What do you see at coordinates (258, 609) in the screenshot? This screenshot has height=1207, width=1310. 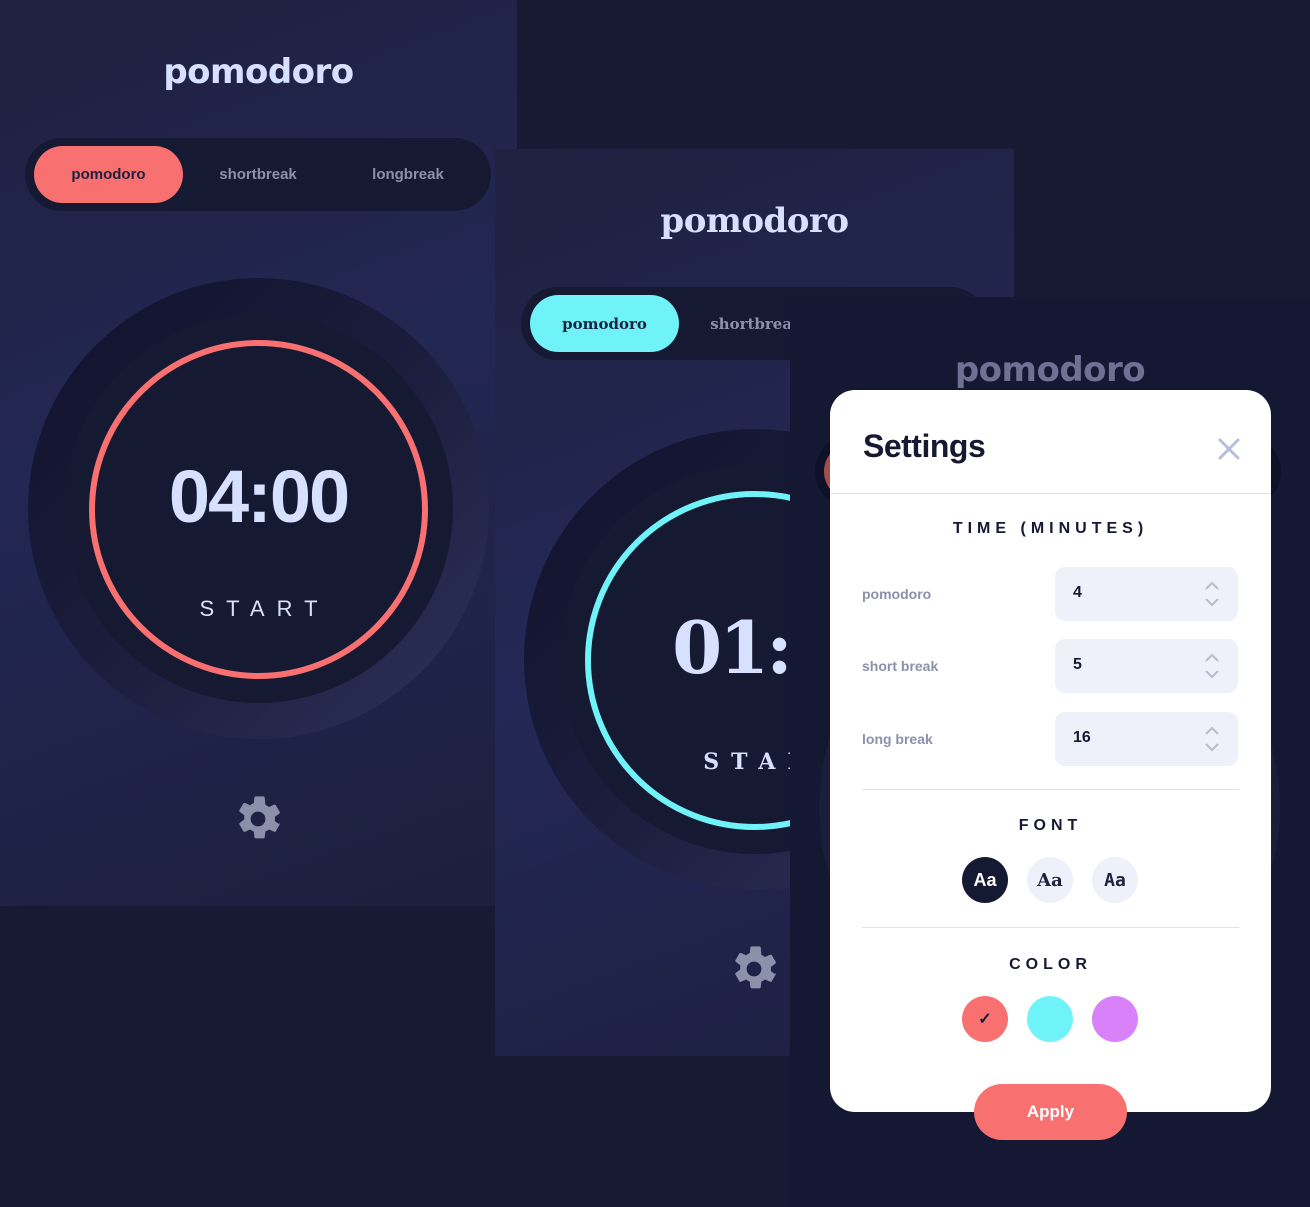 I see `start-button: START` at bounding box center [258, 609].